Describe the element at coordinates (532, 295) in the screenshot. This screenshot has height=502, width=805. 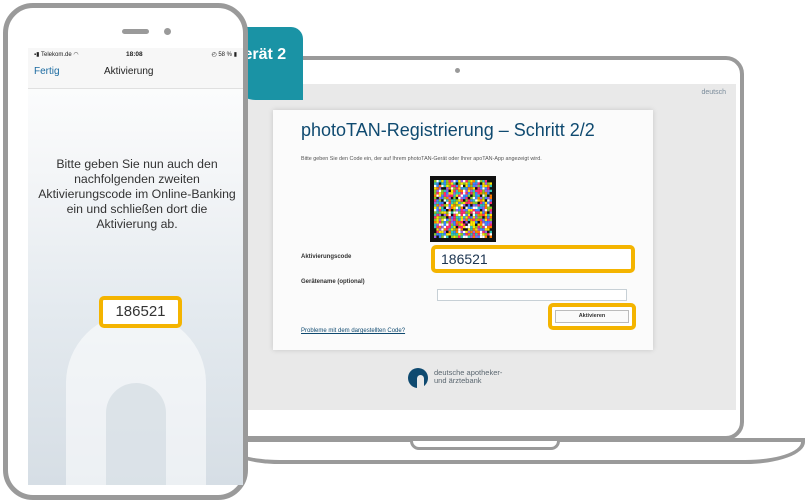
I see `device-name-input` at that location.